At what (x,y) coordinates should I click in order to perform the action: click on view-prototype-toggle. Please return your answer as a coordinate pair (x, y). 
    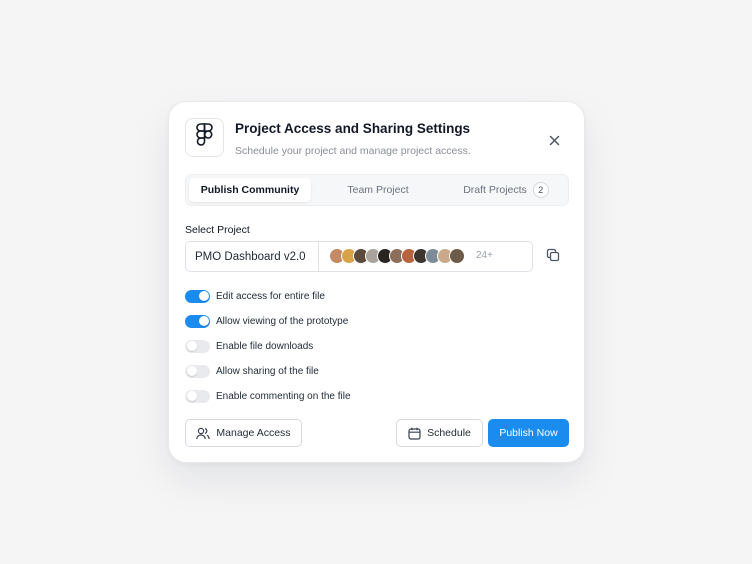
    Looking at the image, I should click on (197, 321).